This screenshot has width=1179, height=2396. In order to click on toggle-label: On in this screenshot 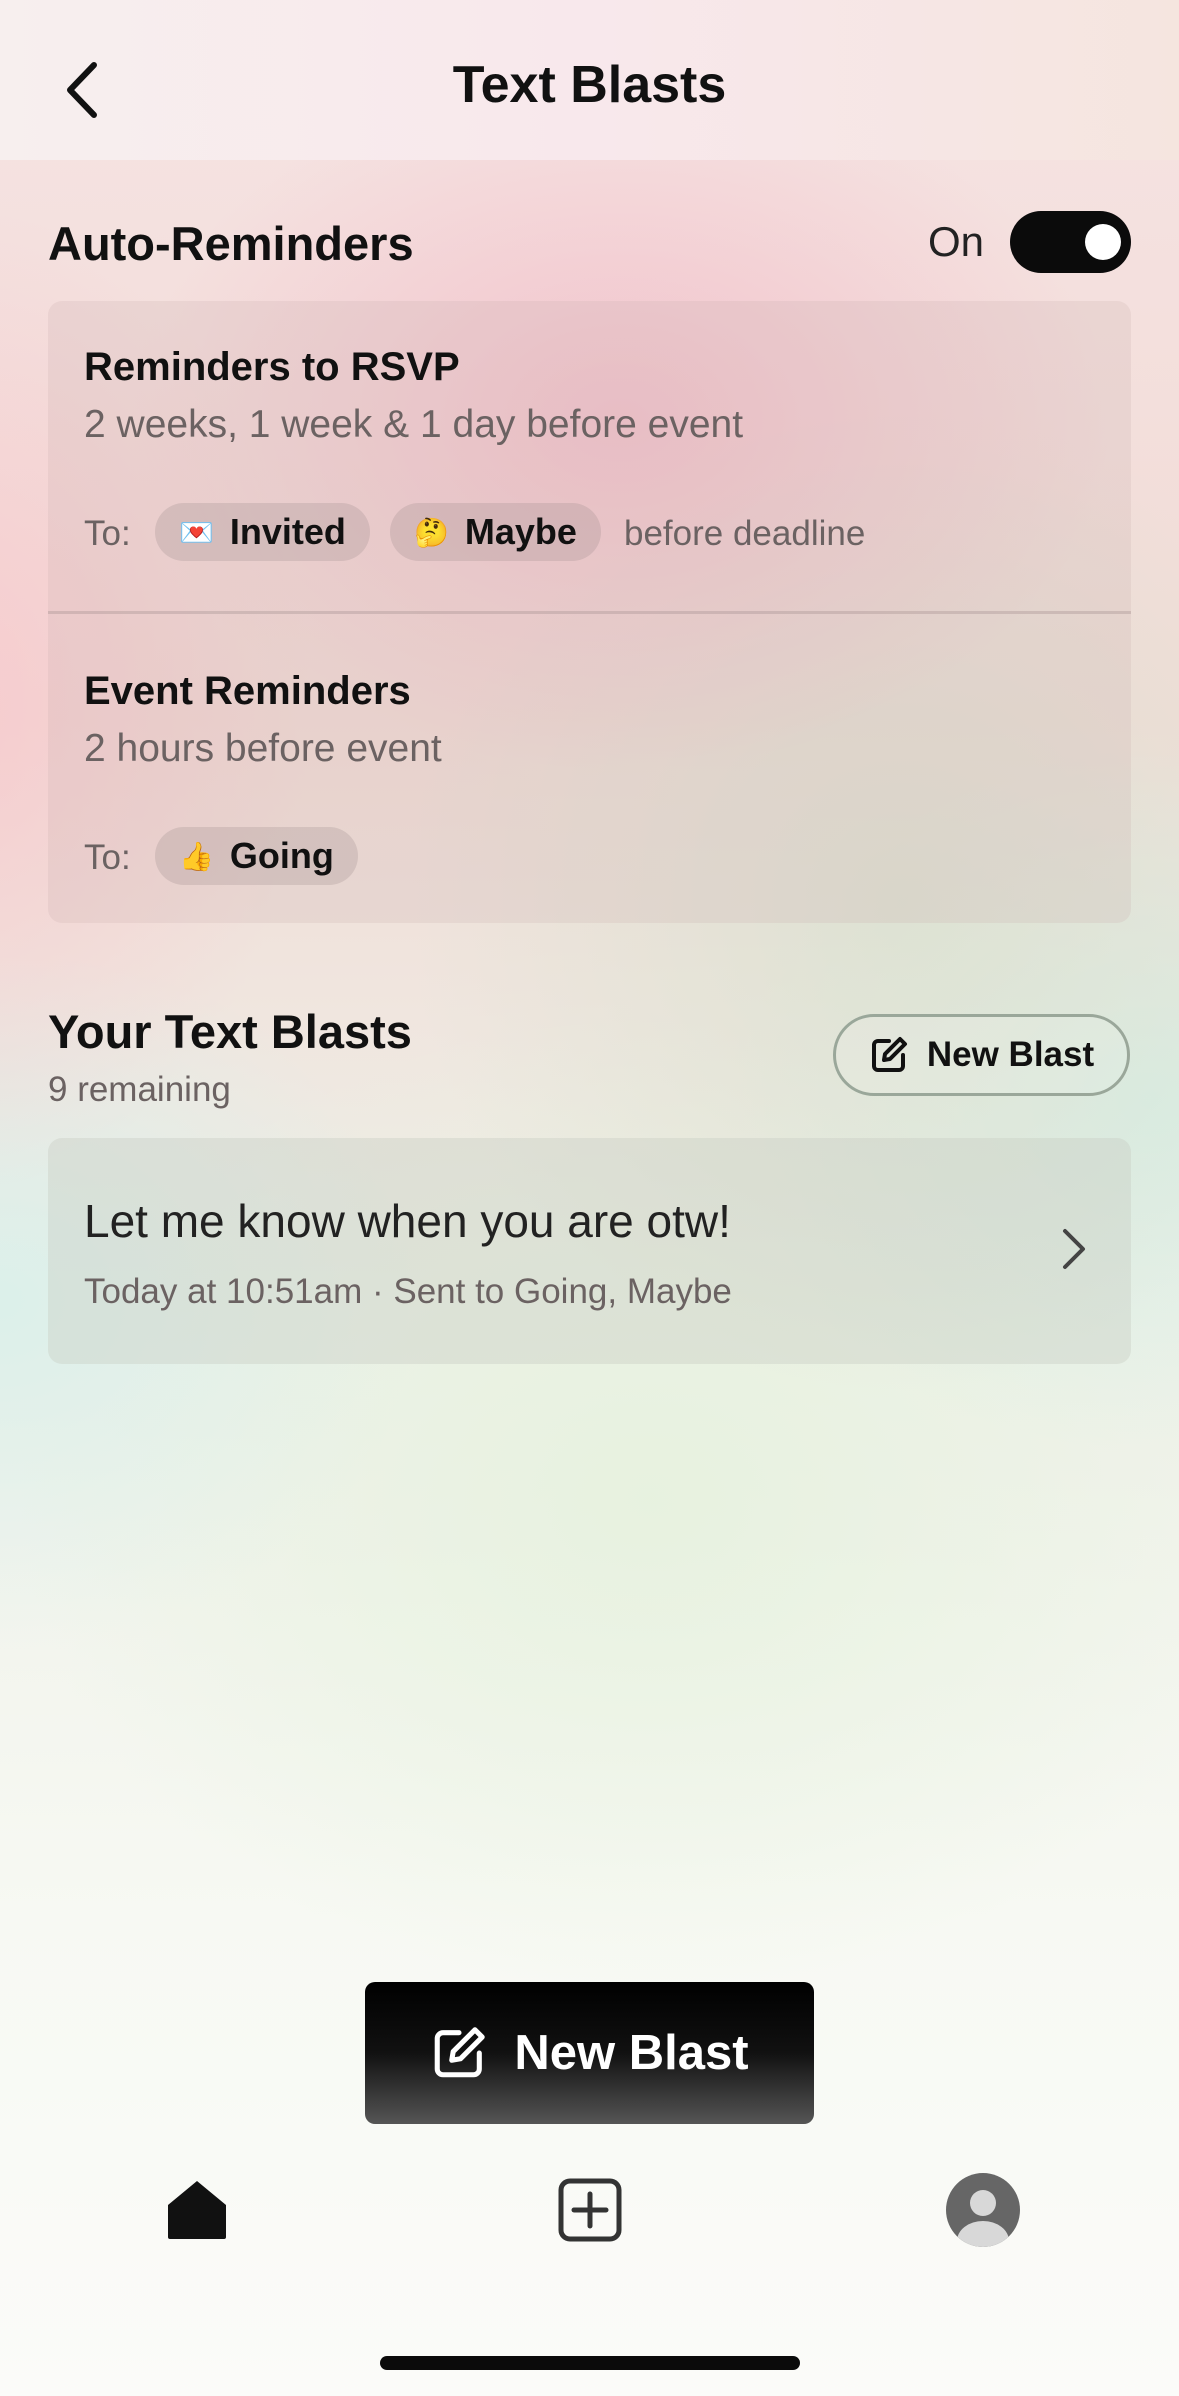, I will do `click(956, 241)`.